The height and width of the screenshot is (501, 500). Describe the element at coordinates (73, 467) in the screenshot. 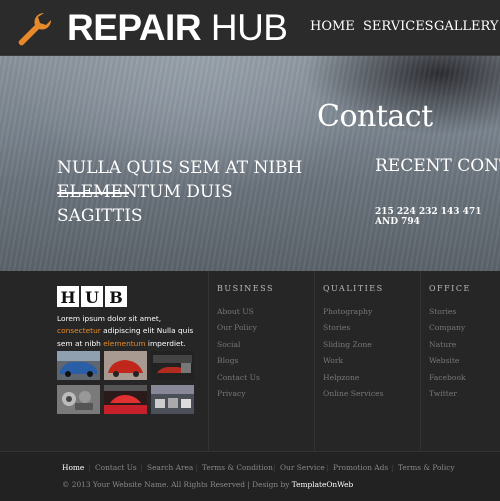

I see `bottom-nav-home: Home` at that location.